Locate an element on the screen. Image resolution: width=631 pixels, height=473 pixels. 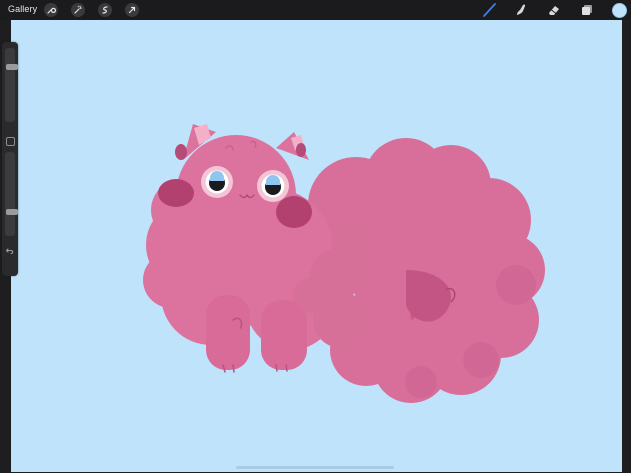
brush-icon is located at coordinates (490, 10).